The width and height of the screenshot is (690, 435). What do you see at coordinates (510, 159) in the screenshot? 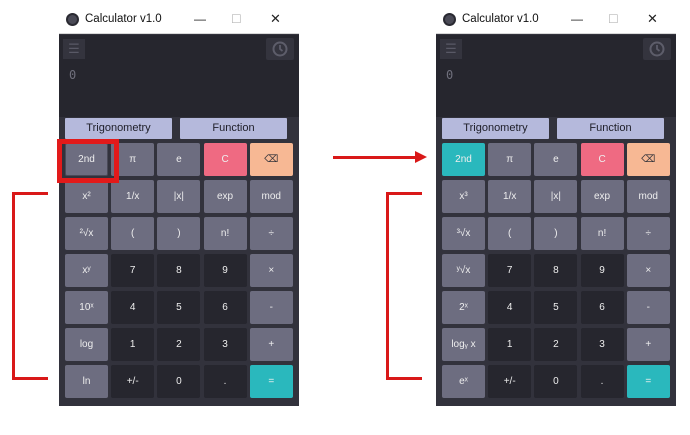
I see `key-pi: π` at bounding box center [510, 159].